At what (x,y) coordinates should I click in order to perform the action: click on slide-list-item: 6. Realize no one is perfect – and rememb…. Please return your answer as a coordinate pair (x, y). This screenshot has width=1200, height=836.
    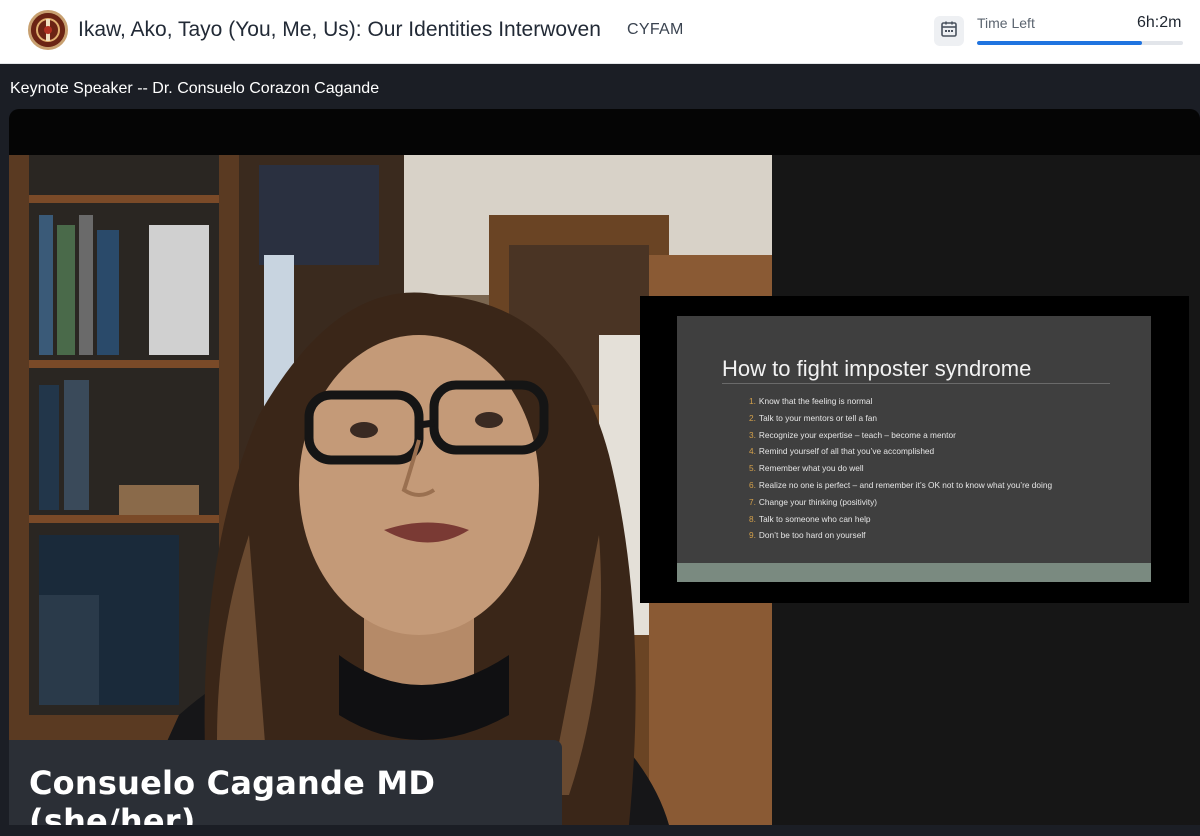
    Looking at the image, I should click on (901, 484).